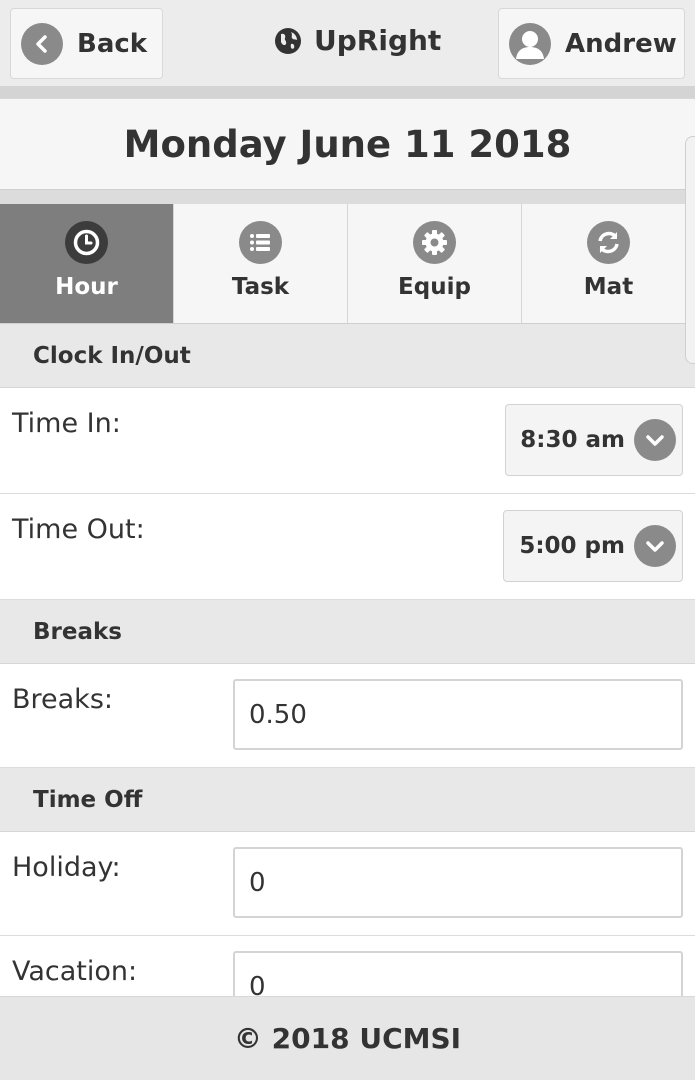 This screenshot has width=695, height=1080. I want to click on breaks-label: Breaks:, so click(62, 699).